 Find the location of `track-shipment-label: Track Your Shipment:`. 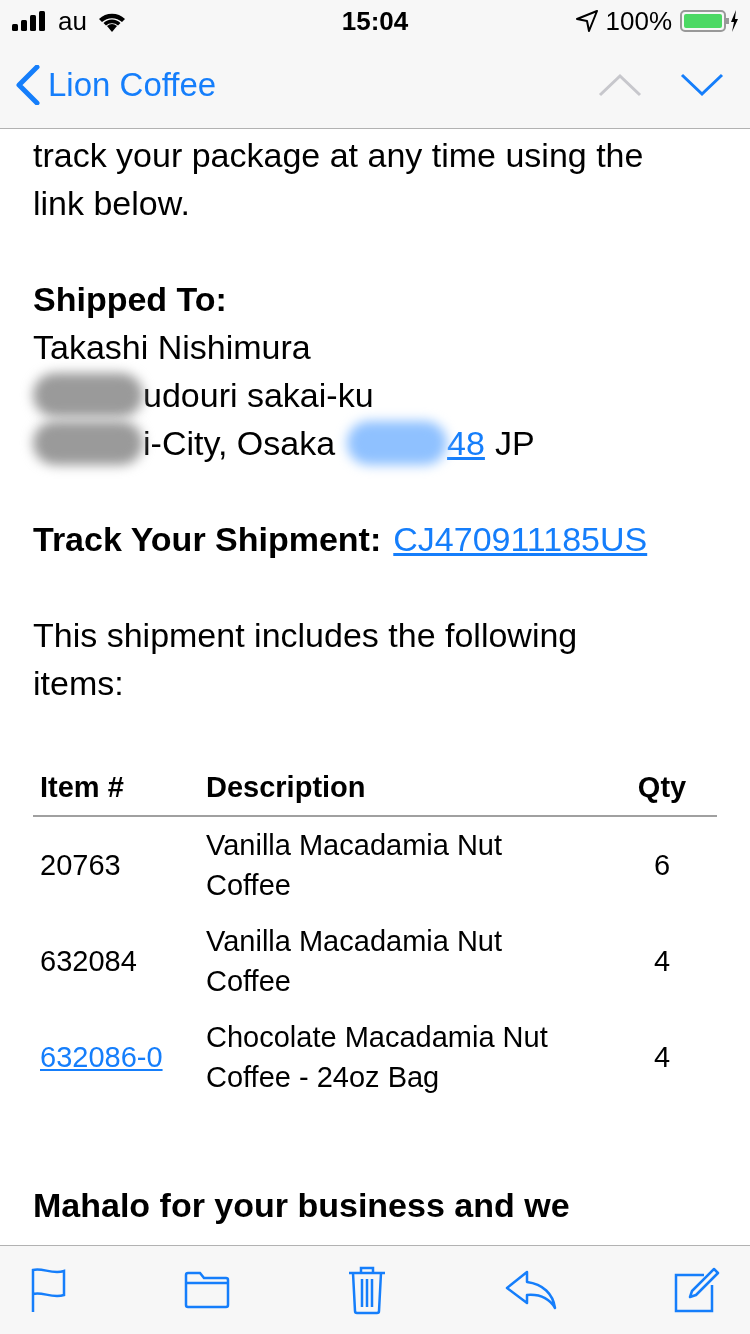

track-shipment-label: Track Your Shipment: is located at coordinates (207, 539).